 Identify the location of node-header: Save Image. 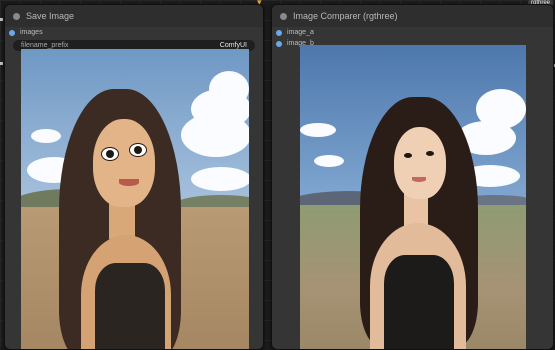
(134, 16).